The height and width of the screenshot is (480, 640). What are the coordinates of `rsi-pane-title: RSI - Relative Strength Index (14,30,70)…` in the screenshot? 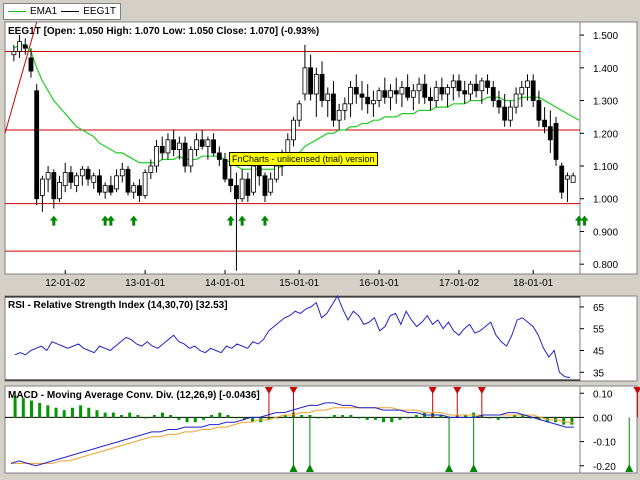 It's located at (118, 305).